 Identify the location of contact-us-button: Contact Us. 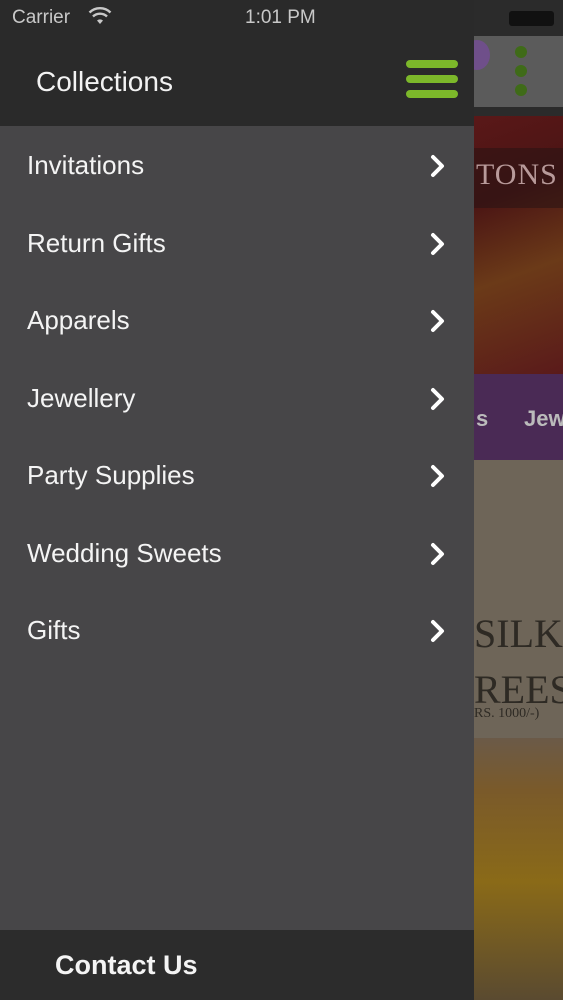
(126, 965).